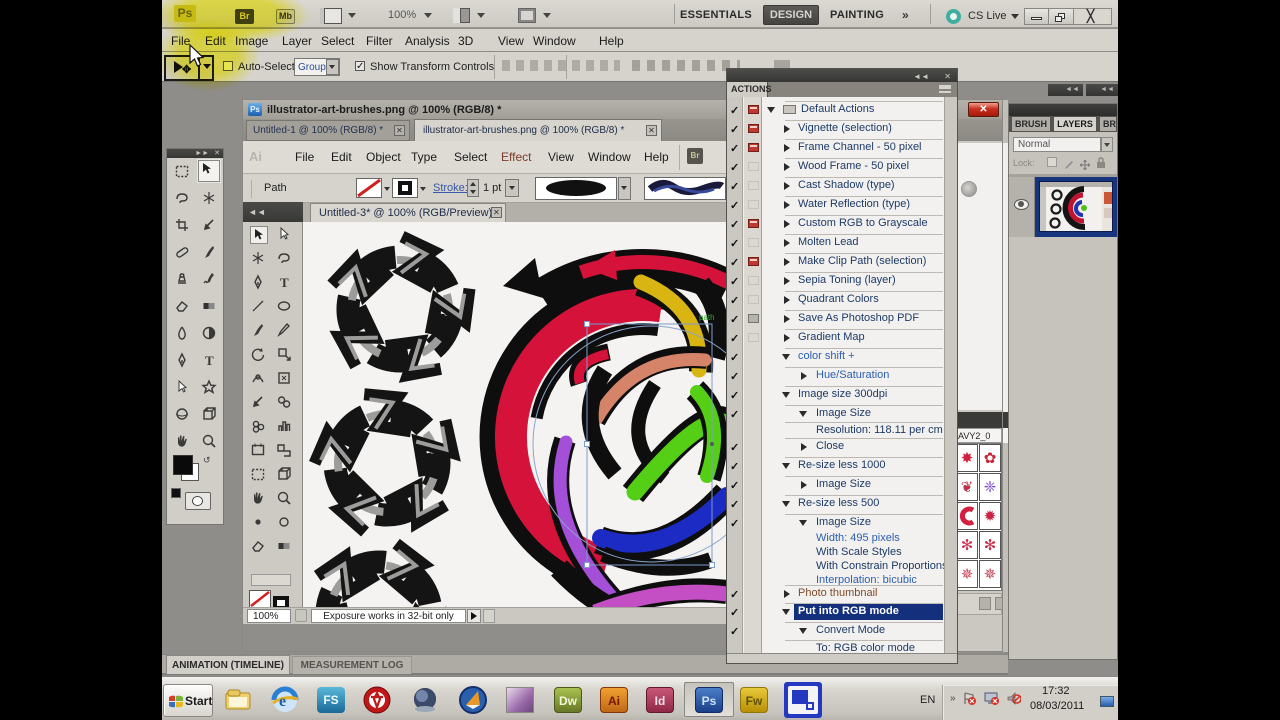  Describe the element at coordinates (282, 701) in the screenshot. I see `svg-text: e` at that location.